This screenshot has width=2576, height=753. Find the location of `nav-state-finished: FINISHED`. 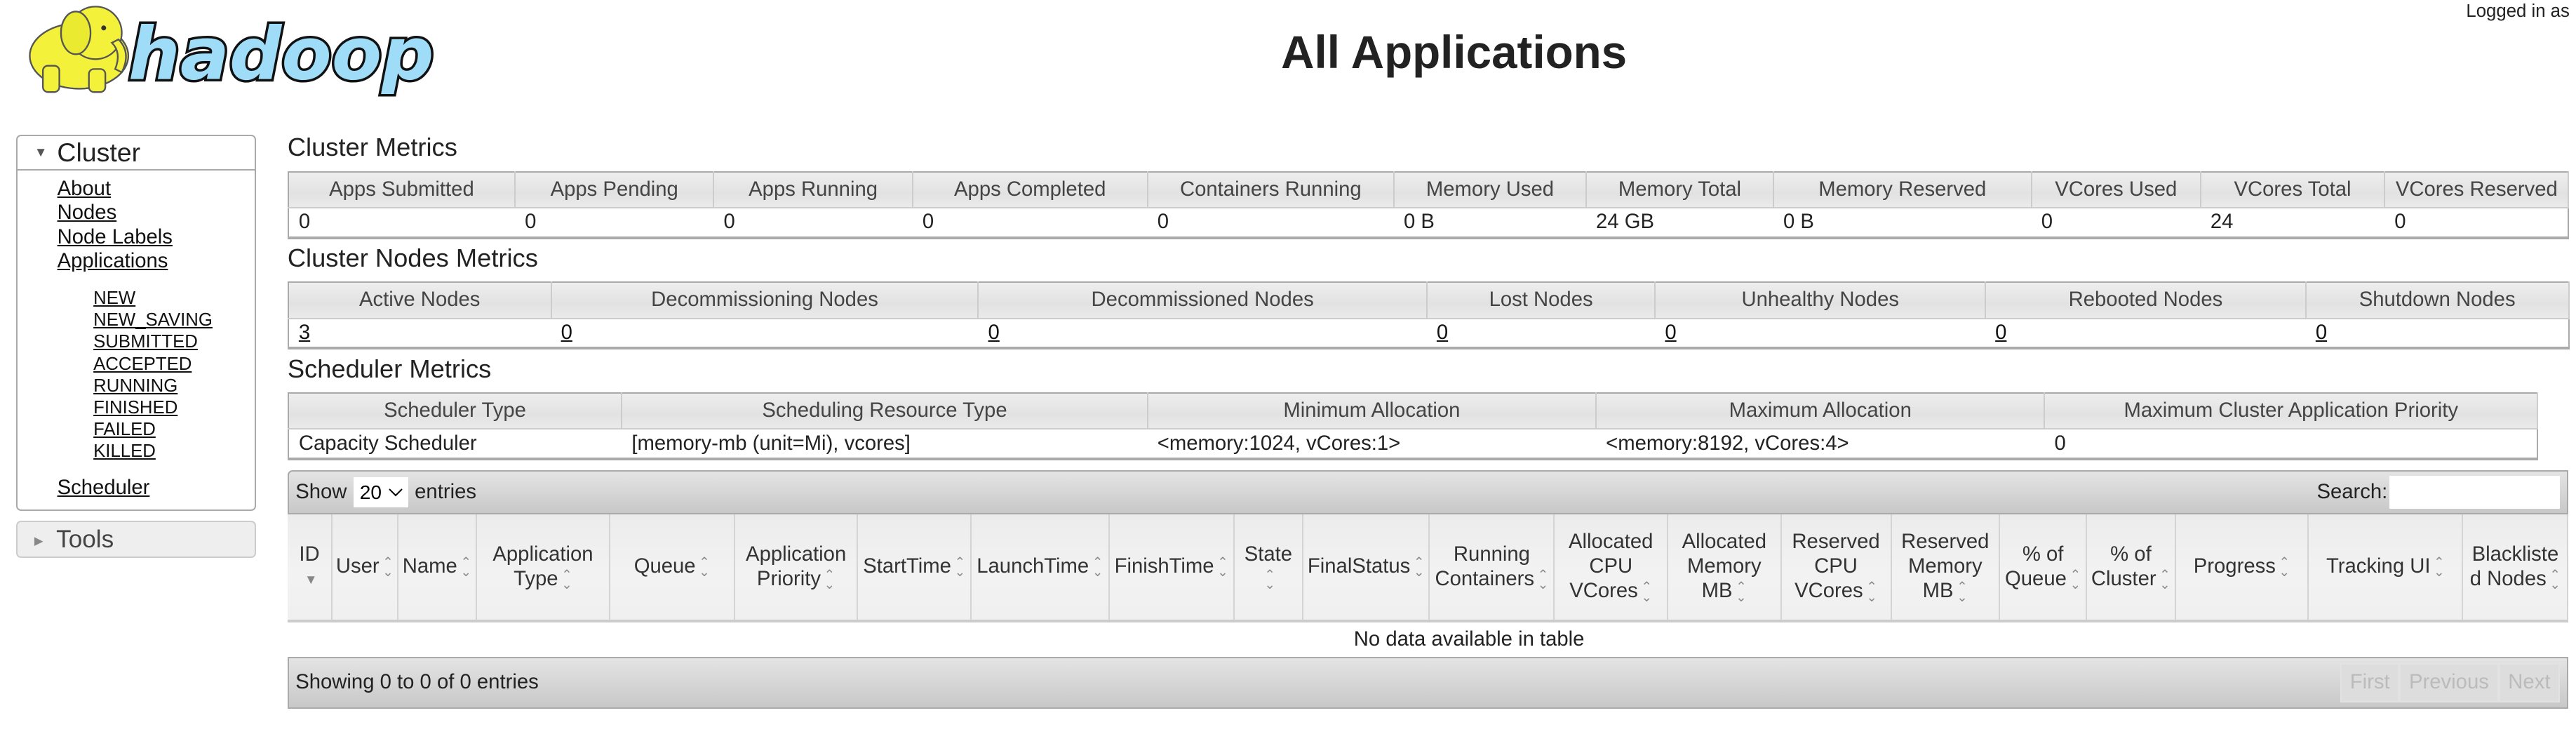

nav-state-finished: FINISHED is located at coordinates (174, 408).